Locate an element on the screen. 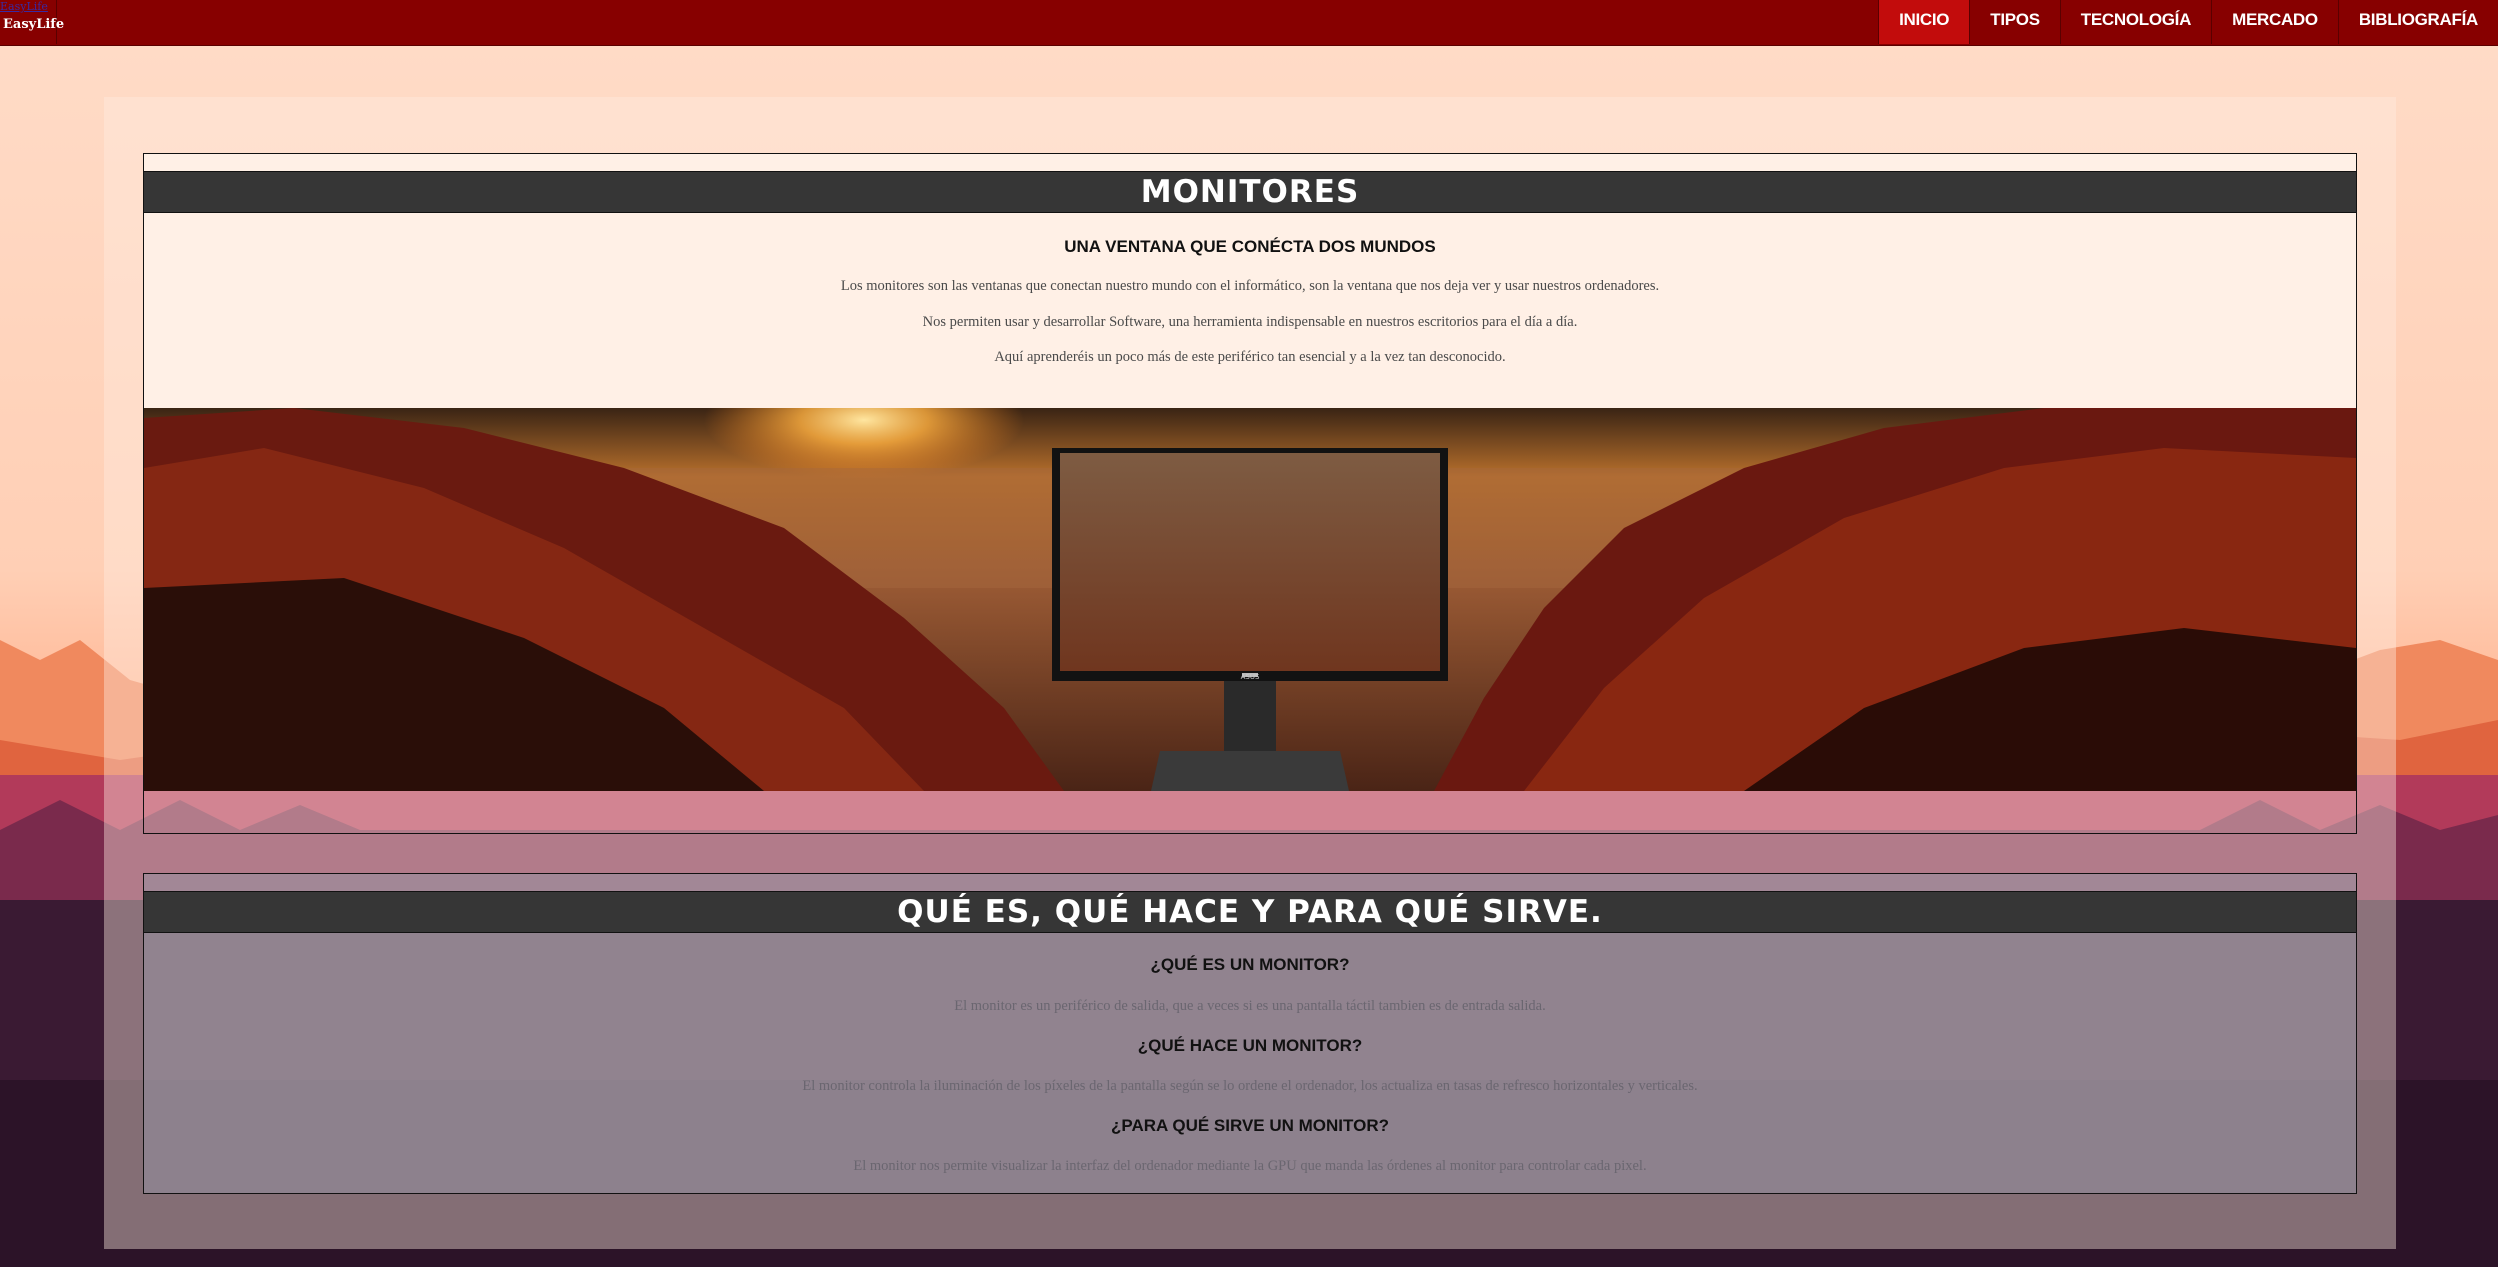 Image resolution: width=2498 pixels, height=1267 pixels. nav-mercado: MERCADO is located at coordinates (2274, 22).